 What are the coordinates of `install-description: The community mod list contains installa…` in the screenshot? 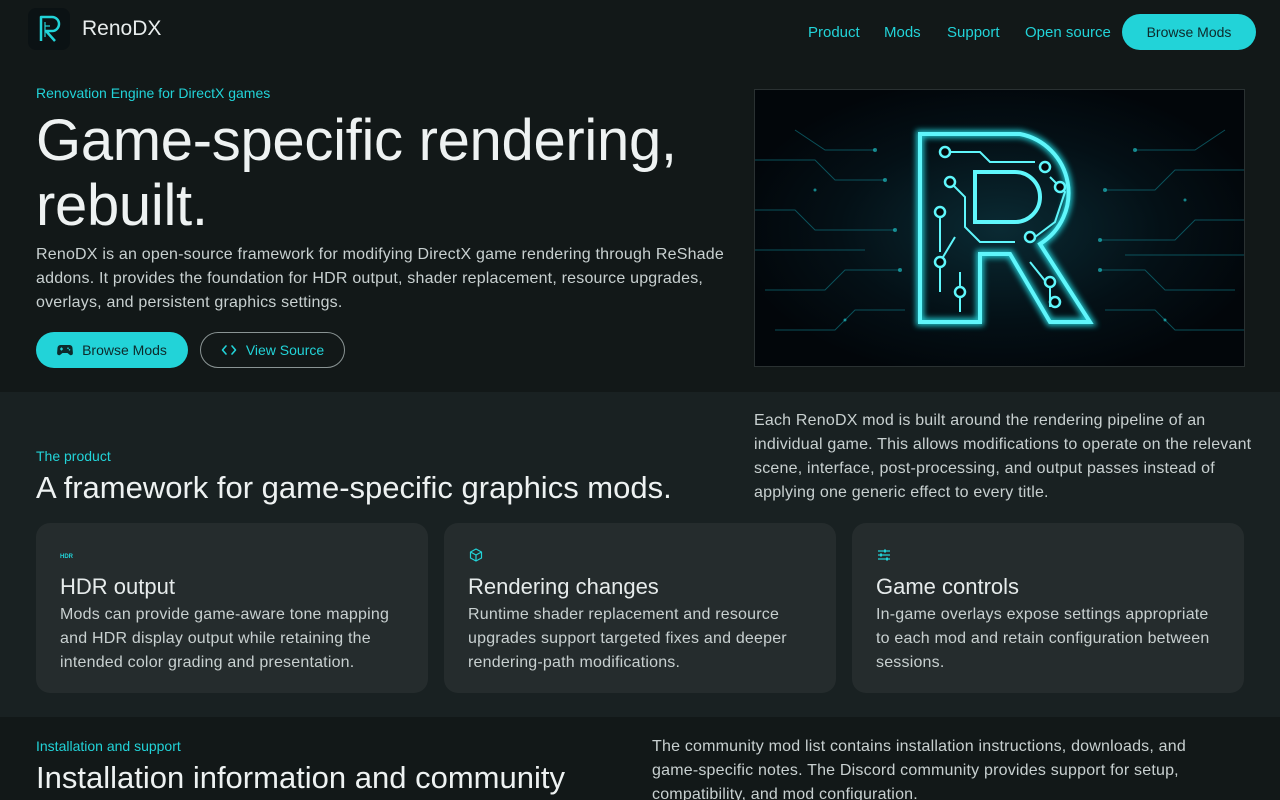 It's located at (919, 769).